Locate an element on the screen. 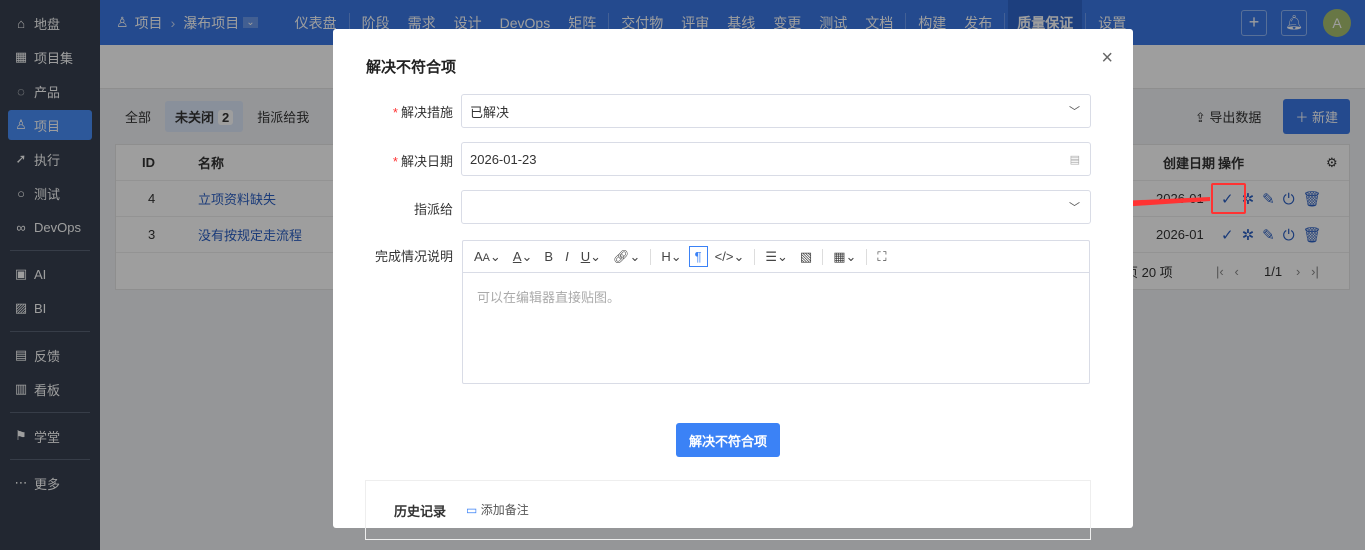 This screenshot has height=550, width=1365. calendar-icon: ▤ is located at coordinates (1075, 159).